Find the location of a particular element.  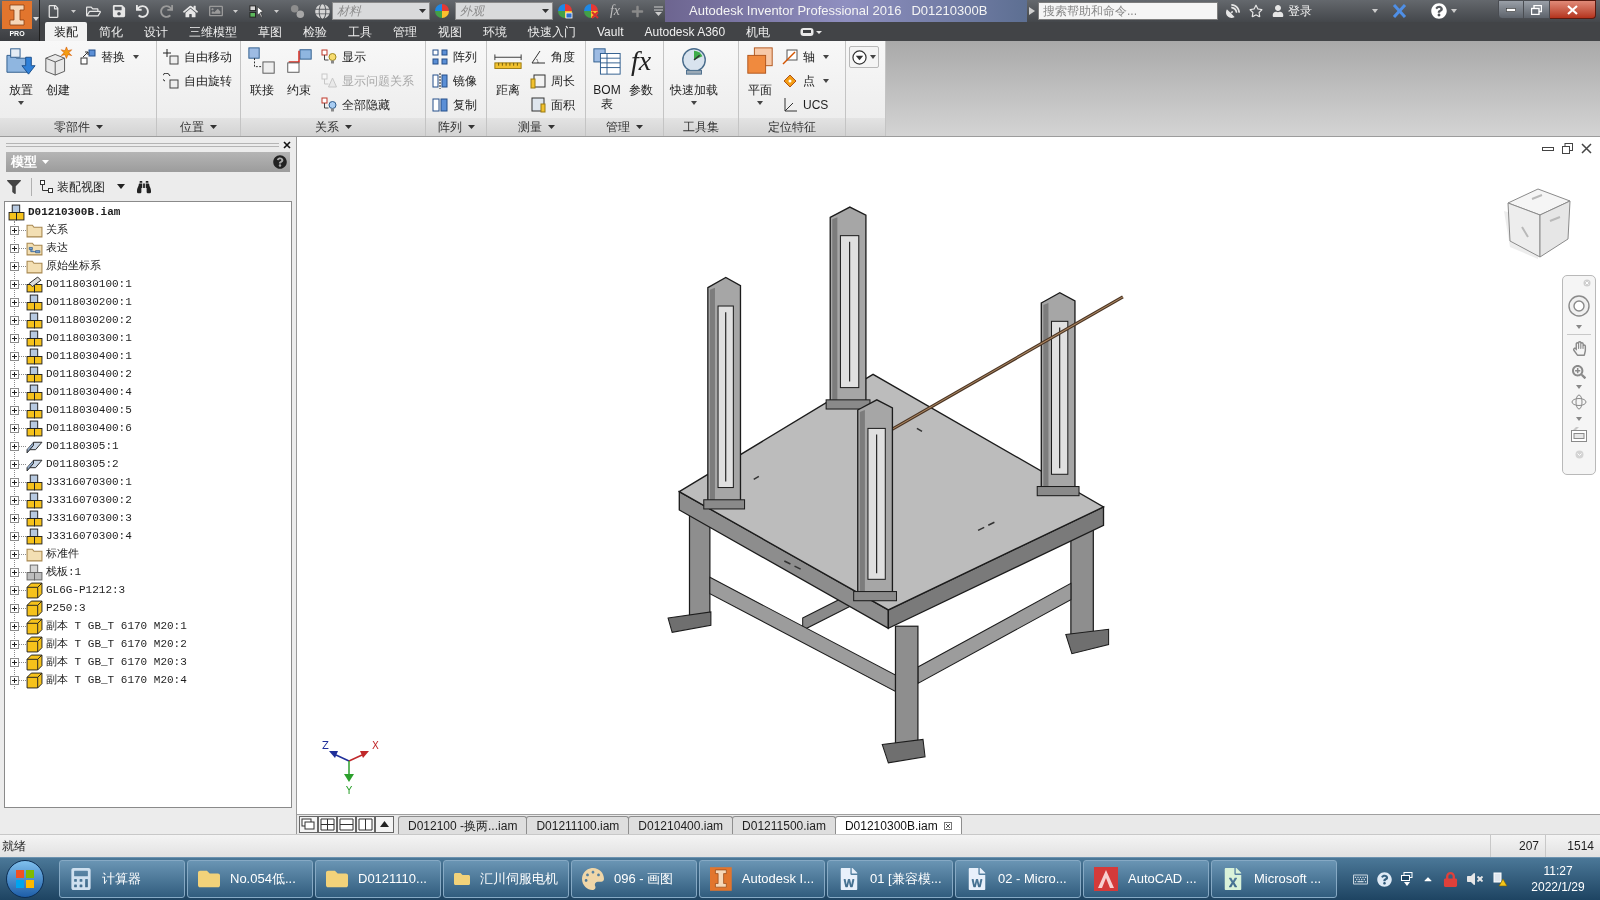

undo-icon is located at coordinates (142, 11).